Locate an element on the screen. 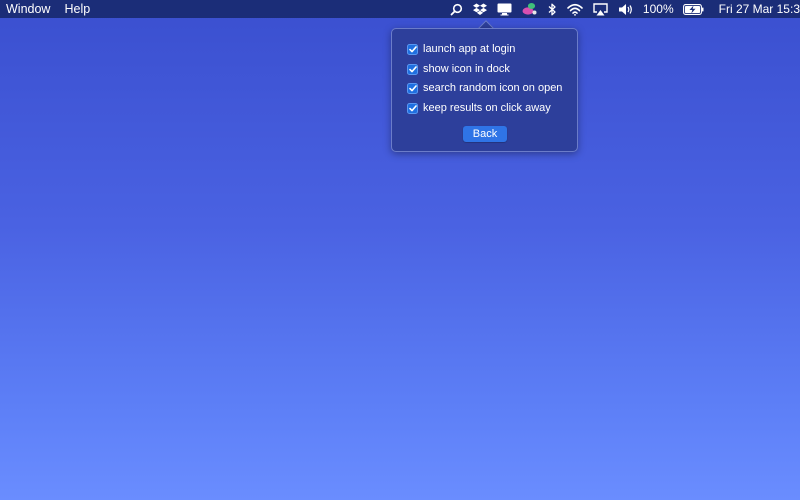 The image size is (800, 500). option-keep-results: keep results on click away is located at coordinates (479, 108).